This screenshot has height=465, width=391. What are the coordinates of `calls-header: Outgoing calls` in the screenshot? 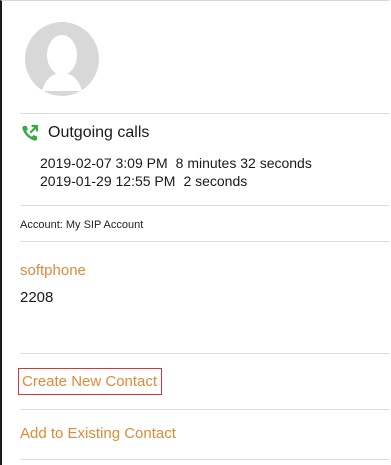 It's located at (84, 133).